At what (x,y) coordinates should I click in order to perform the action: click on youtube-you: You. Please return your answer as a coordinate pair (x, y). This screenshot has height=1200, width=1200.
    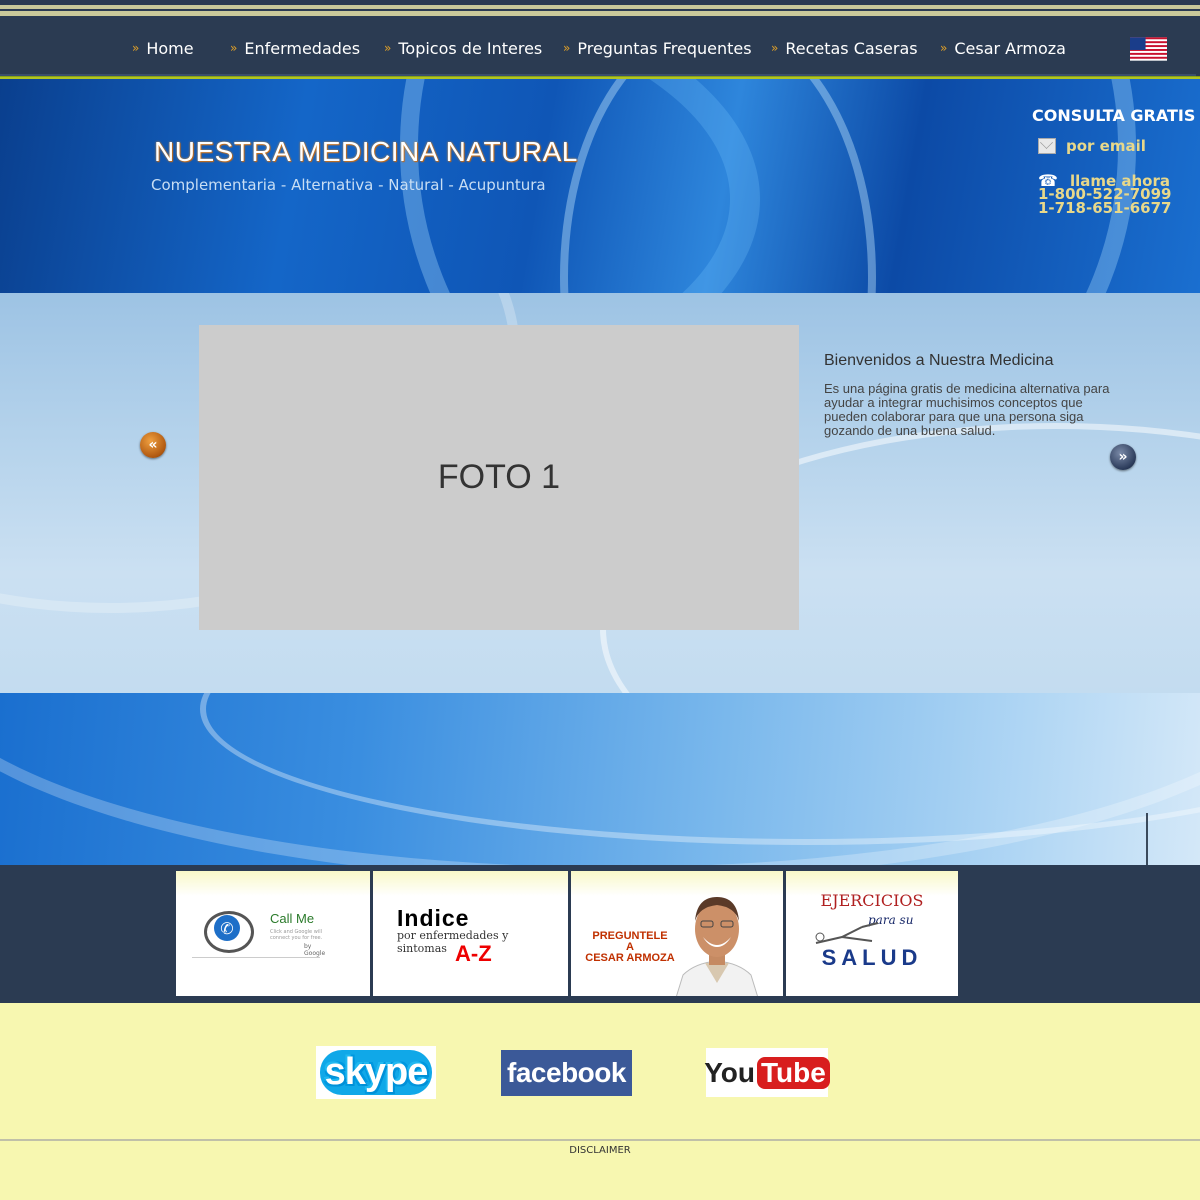
    Looking at the image, I should click on (729, 1072).